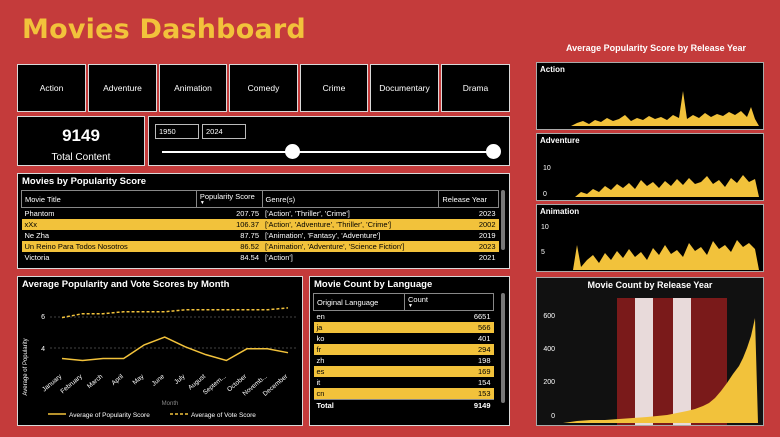 This screenshot has height=437, width=780. Describe the element at coordinates (404, 88) in the screenshot. I see `genre-button-documentary: Documentary` at that location.